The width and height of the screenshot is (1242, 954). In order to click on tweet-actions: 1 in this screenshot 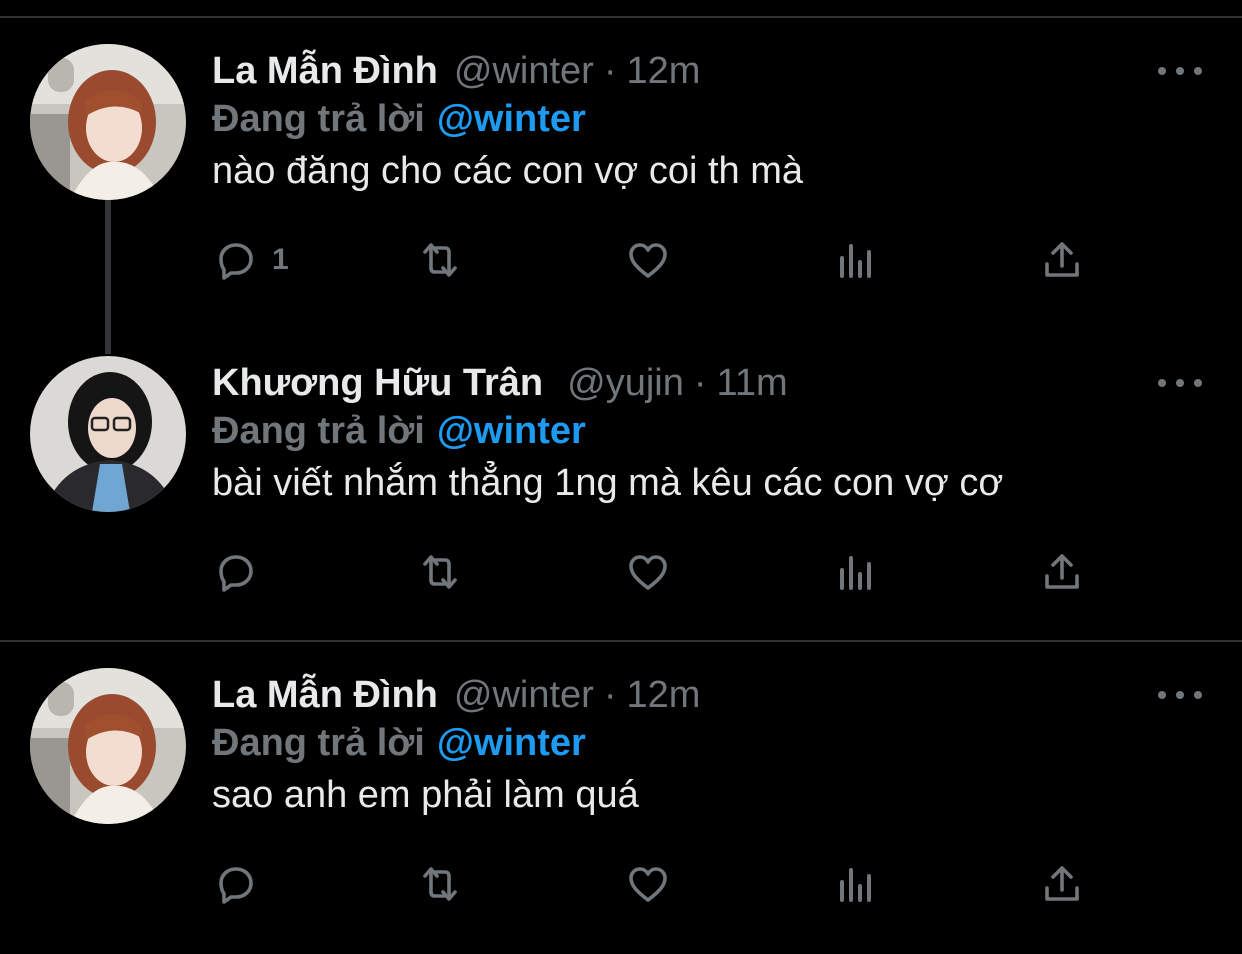, I will do `click(652, 261)`.